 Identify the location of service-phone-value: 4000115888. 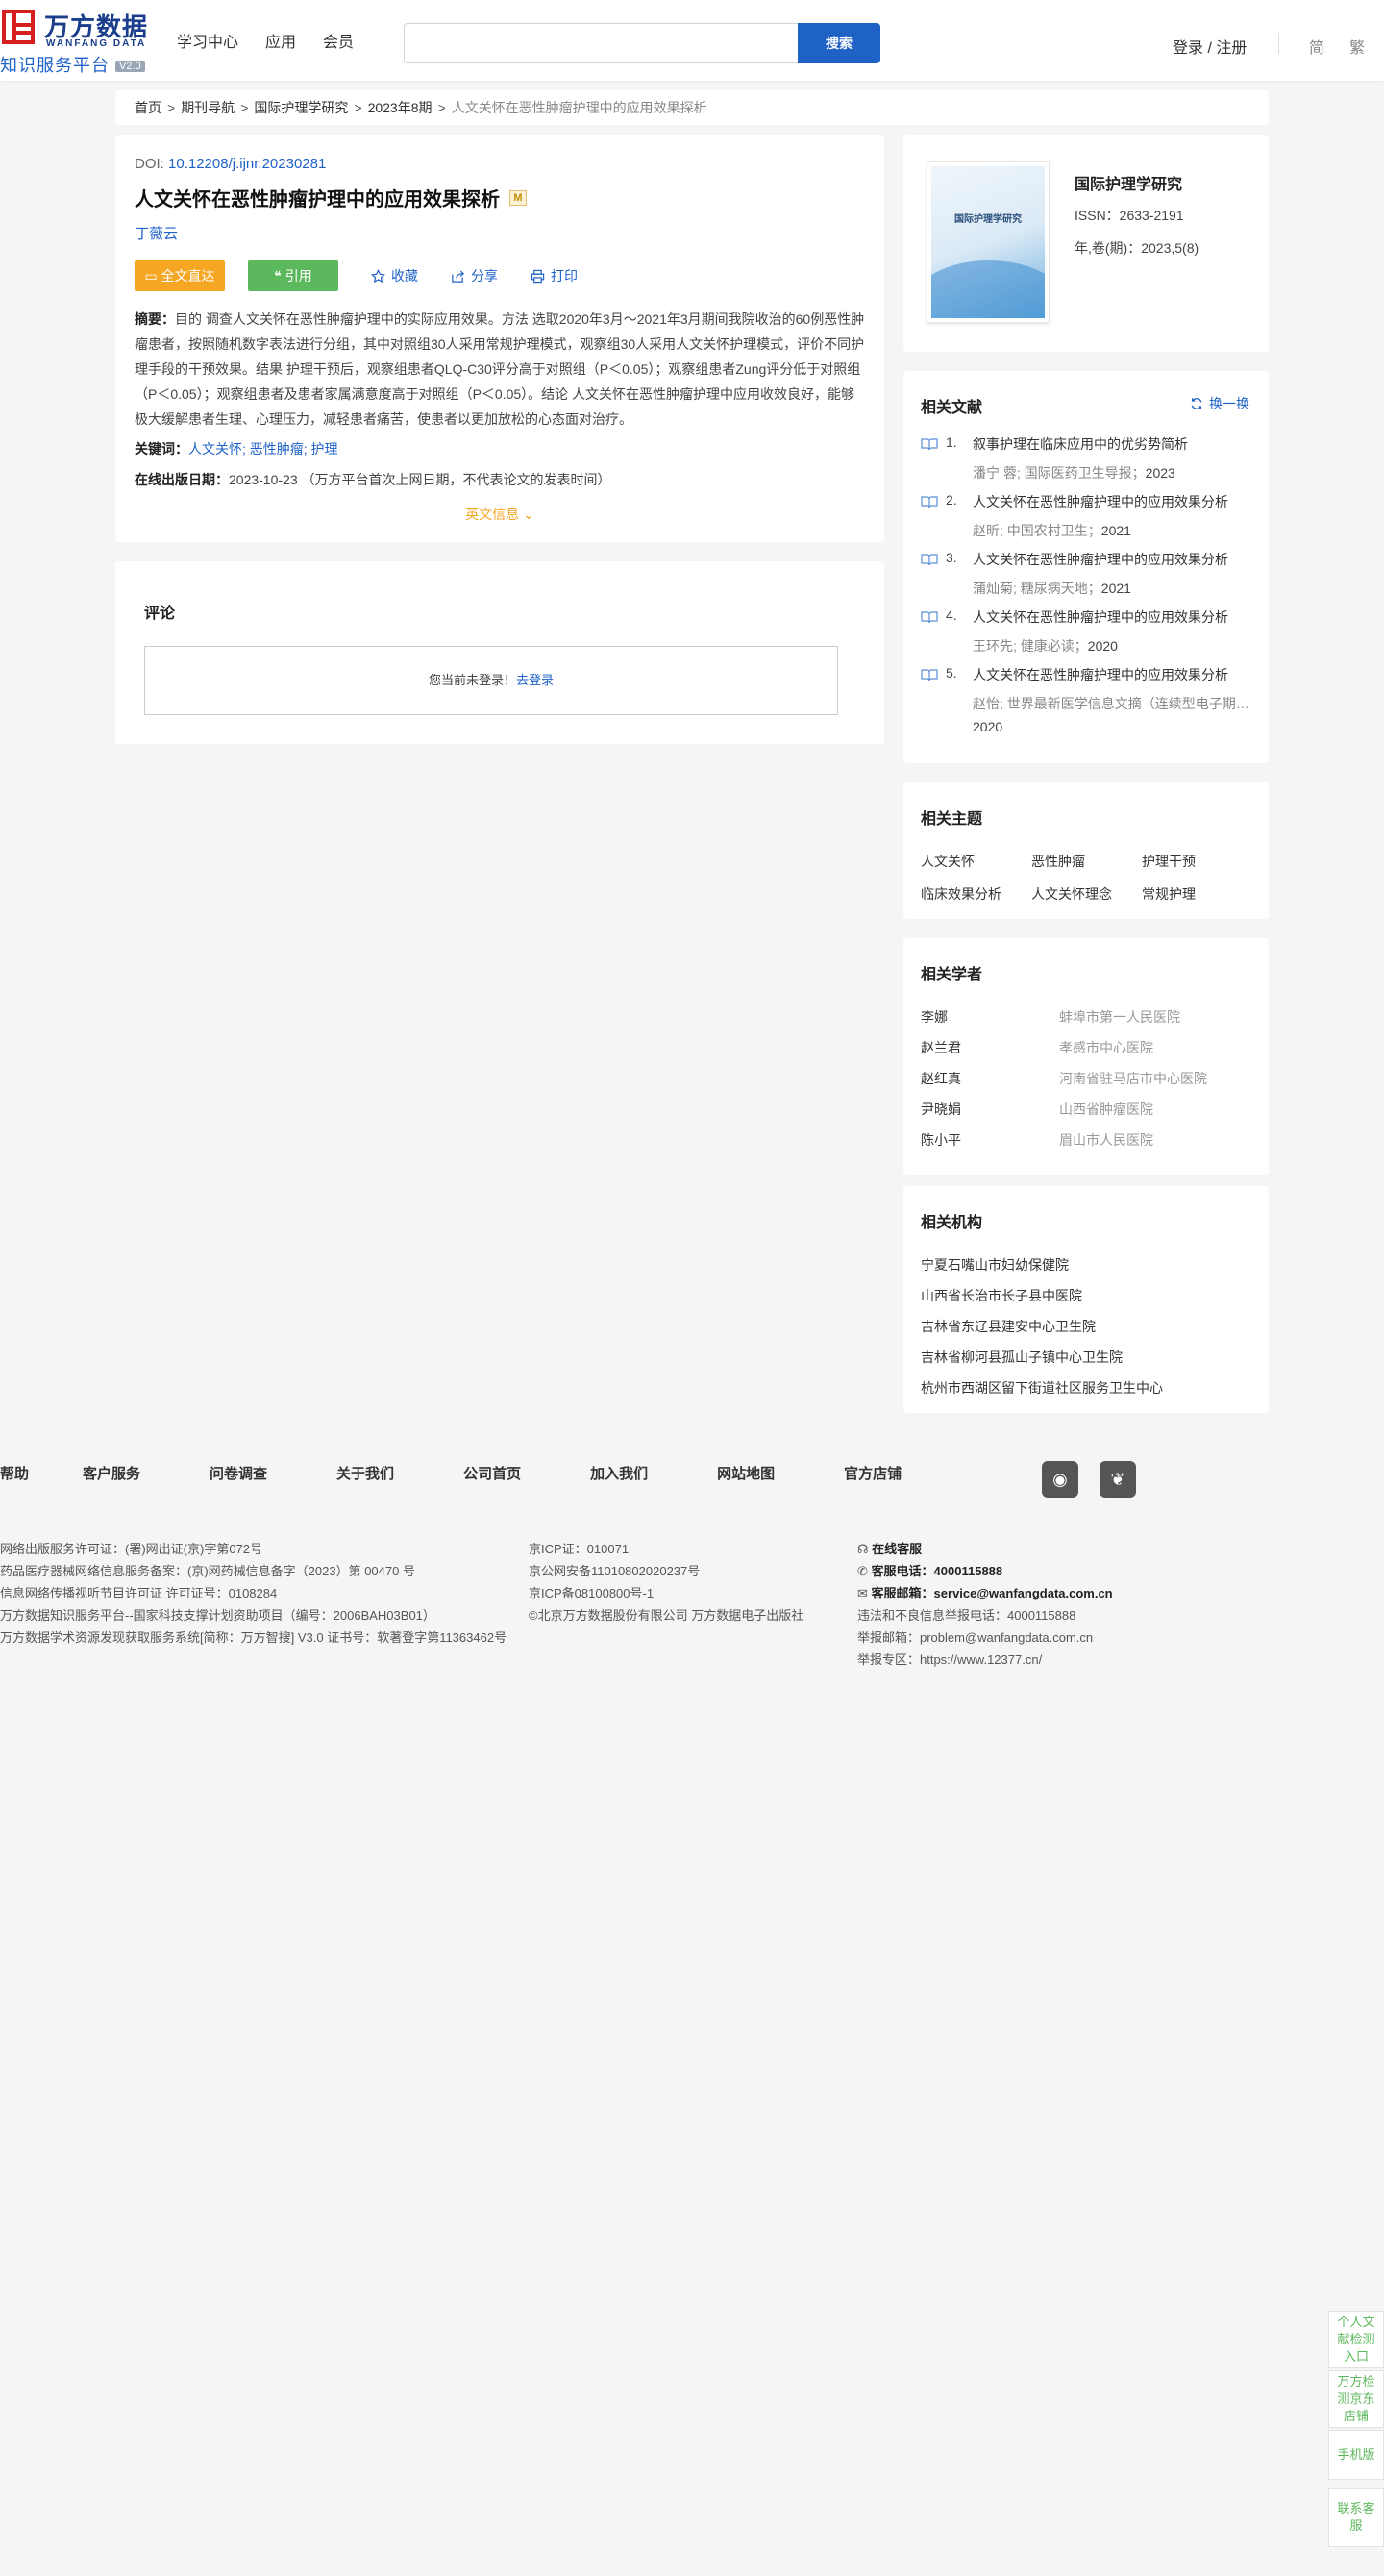
(968, 1571).